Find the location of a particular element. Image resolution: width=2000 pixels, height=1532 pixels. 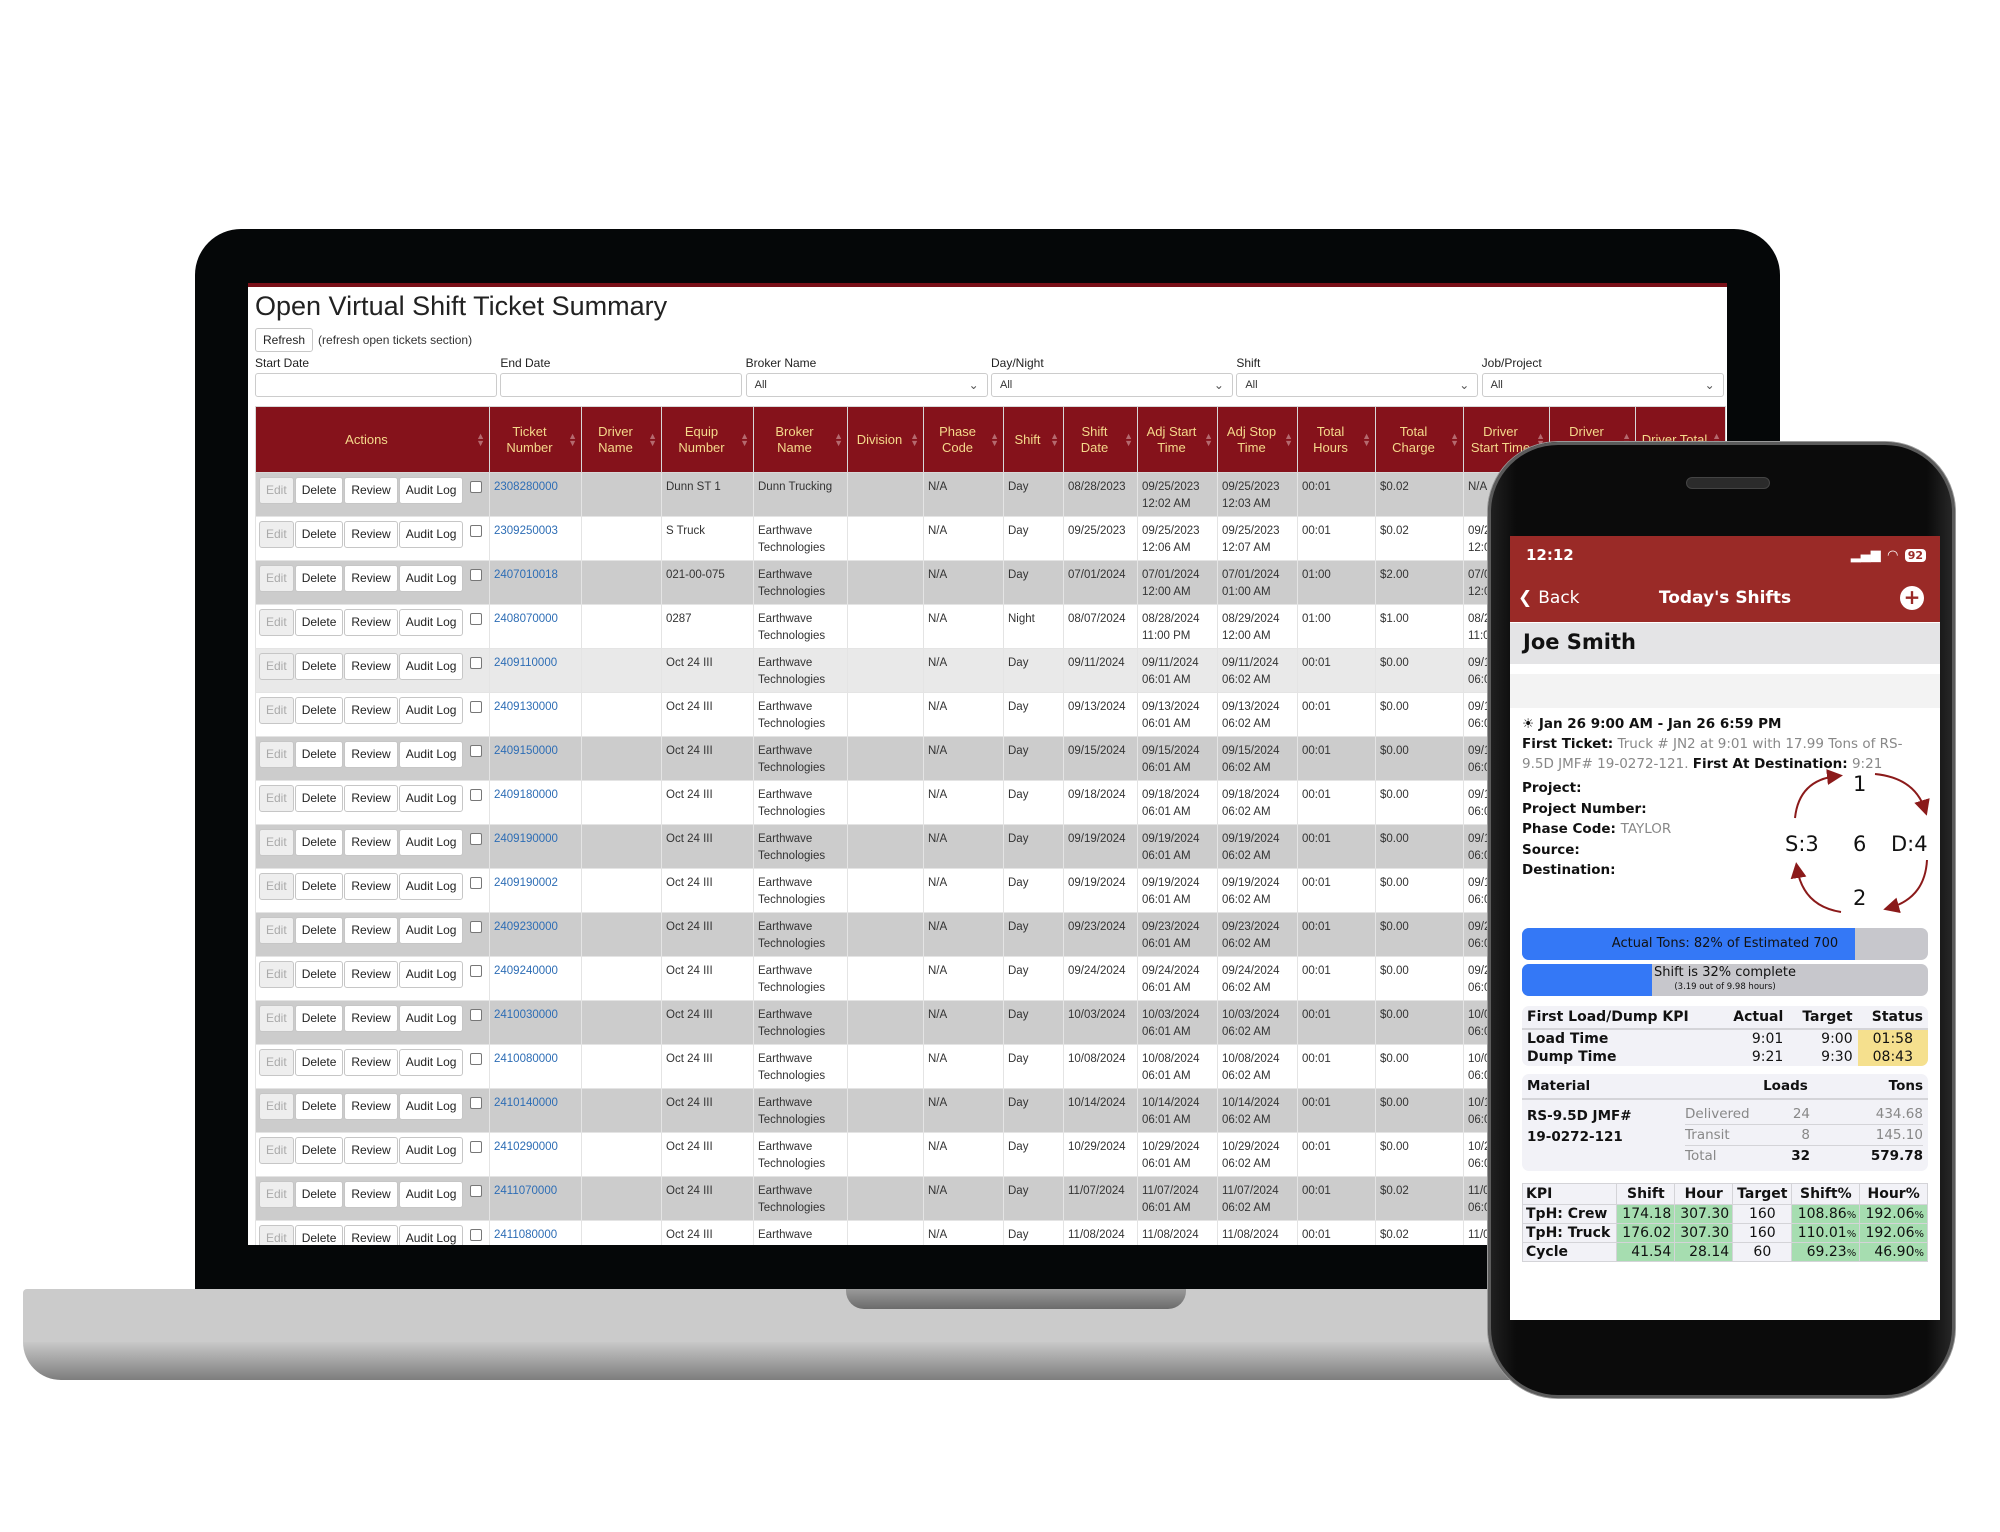

column-header-total-charge: Total Charge ▲ ▼ is located at coordinates (1419, 439).